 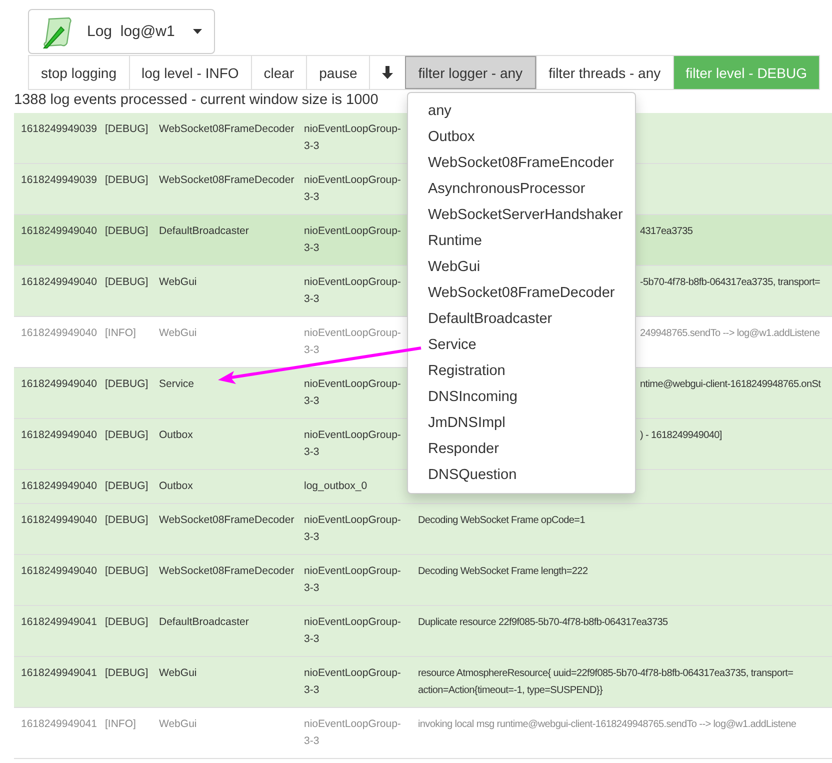 I want to click on message-text: Duplicate resource 22f9f085-5b70-4f78-b8fb-064317ea3735, so click(x=543, y=623).